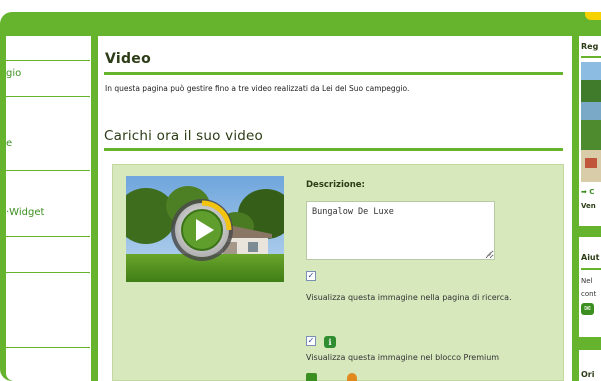 This screenshot has width=601, height=381. I want to click on region-link: Ven, so click(588, 206).